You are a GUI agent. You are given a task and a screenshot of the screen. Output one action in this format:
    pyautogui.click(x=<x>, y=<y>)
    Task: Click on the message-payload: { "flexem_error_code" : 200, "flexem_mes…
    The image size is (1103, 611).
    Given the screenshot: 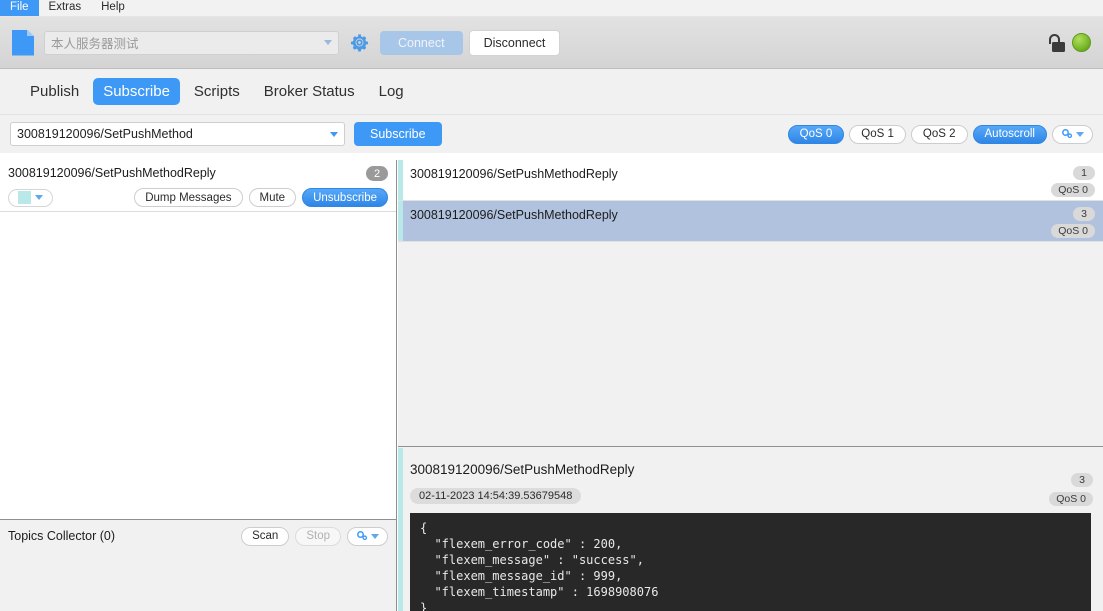 What is the action you would take?
    pyautogui.click(x=750, y=562)
    